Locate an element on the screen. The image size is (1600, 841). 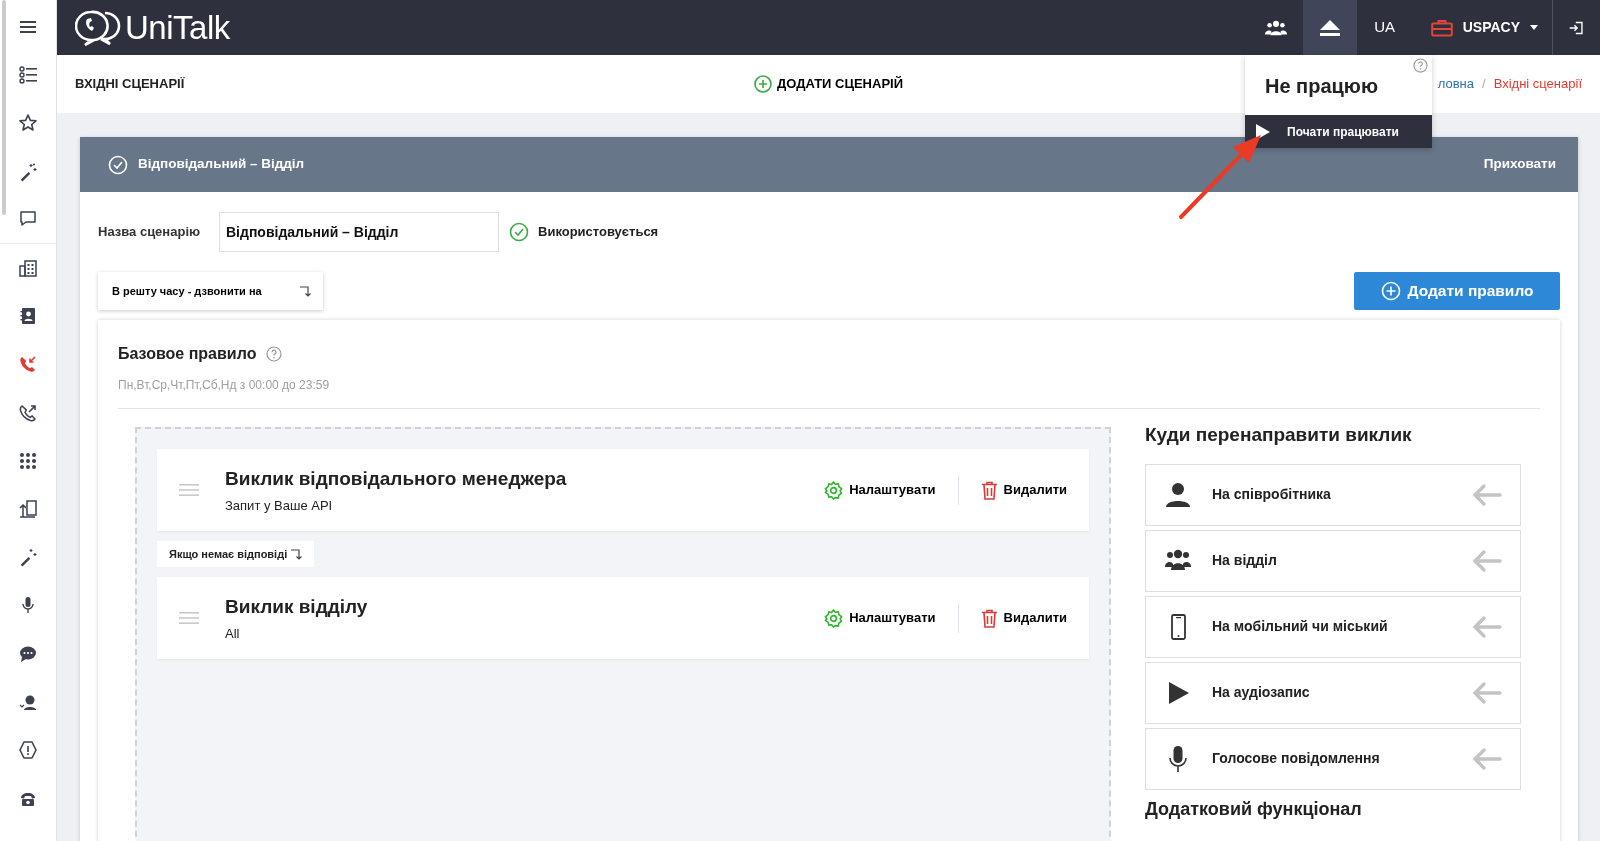
start-work-button: Почати працювати is located at coordinates (1338, 131).